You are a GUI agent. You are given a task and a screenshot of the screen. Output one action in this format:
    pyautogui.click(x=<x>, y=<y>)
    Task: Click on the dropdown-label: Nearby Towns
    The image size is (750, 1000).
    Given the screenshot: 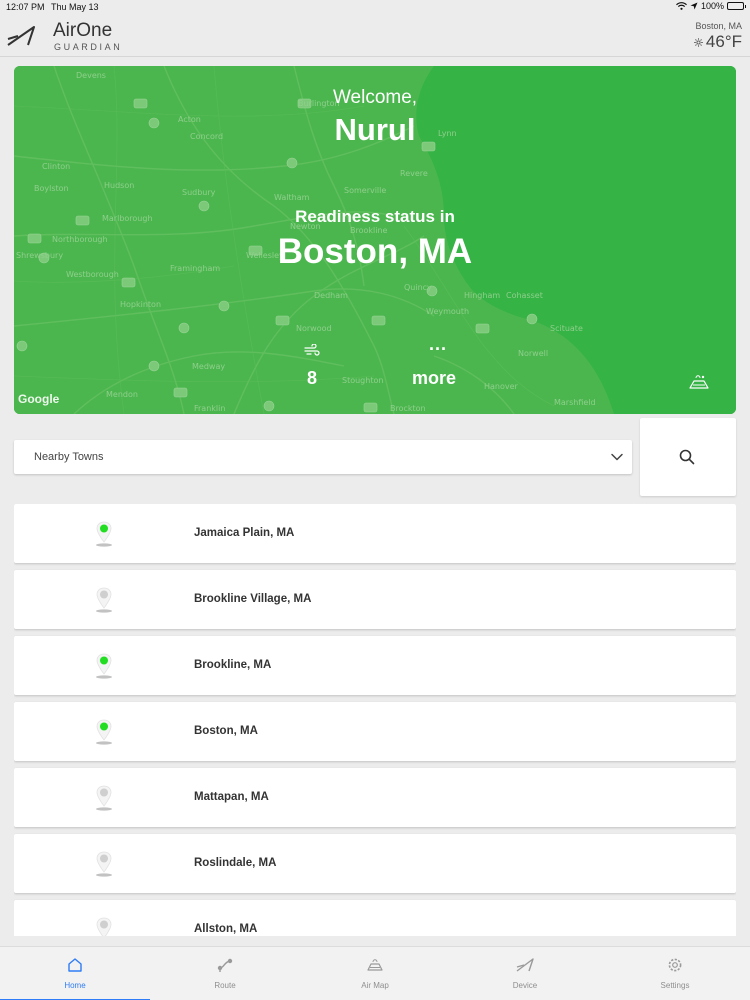 What is the action you would take?
    pyautogui.click(x=69, y=457)
    